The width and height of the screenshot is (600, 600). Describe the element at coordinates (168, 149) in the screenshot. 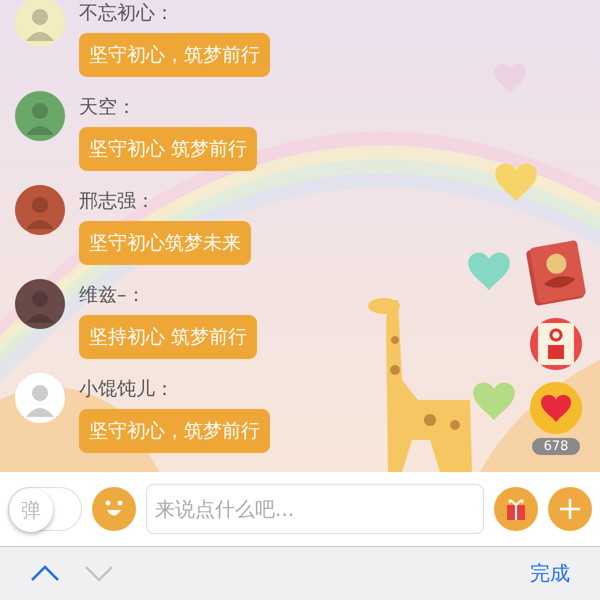

I see `message-bubble: 坚守初心 筑梦前行` at that location.